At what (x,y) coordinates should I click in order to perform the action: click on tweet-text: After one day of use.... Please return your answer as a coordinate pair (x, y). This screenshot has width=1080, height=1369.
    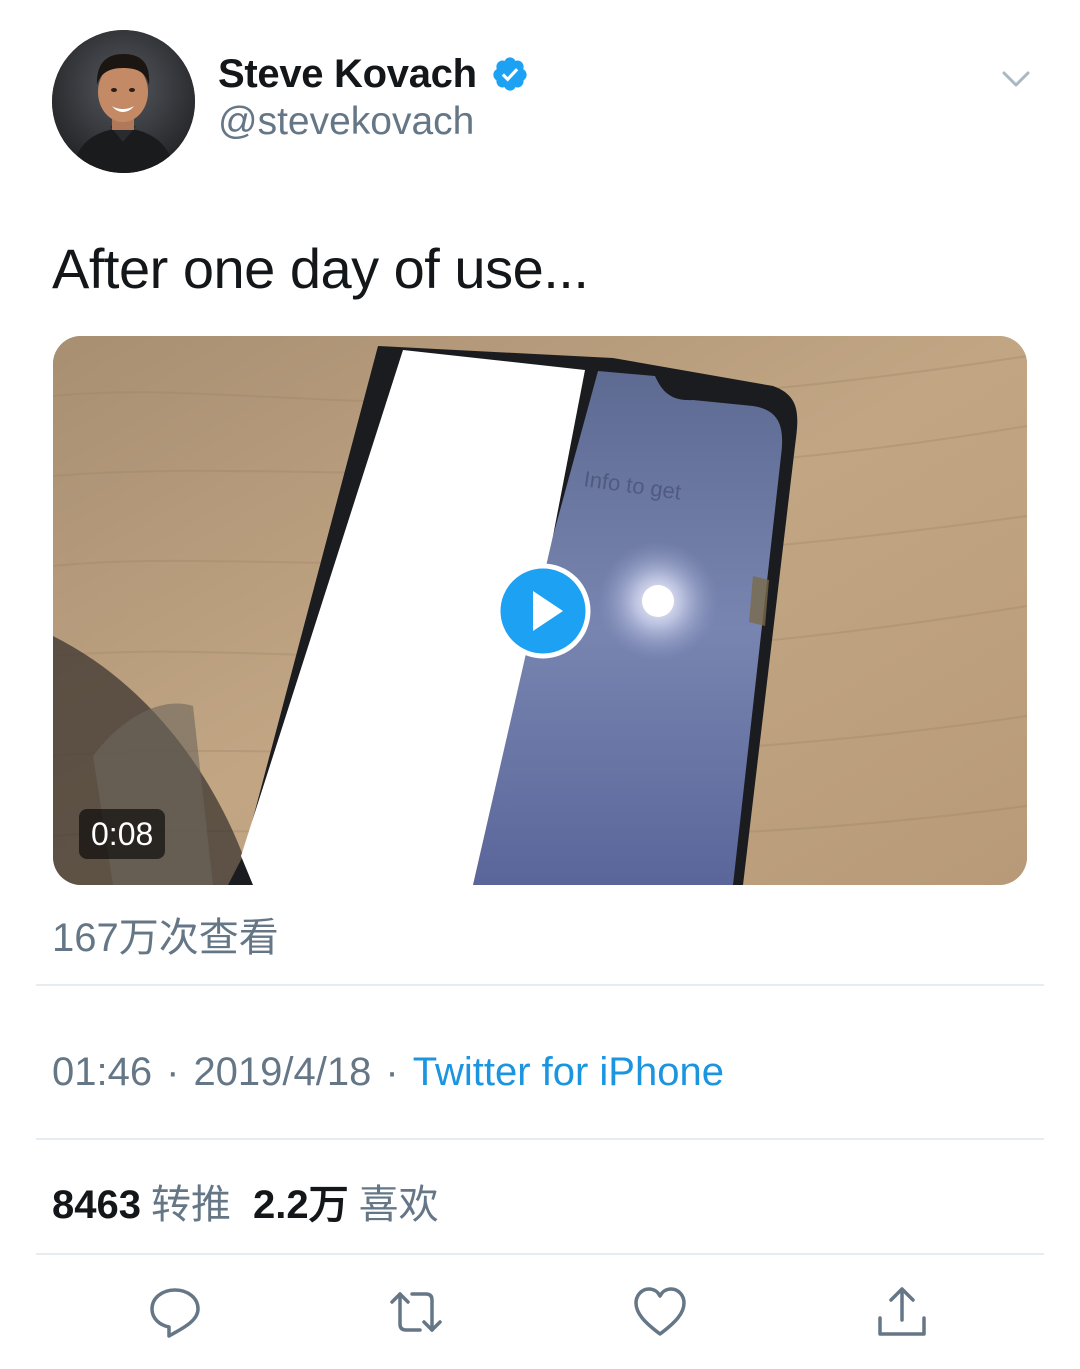
    Looking at the image, I should click on (320, 268).